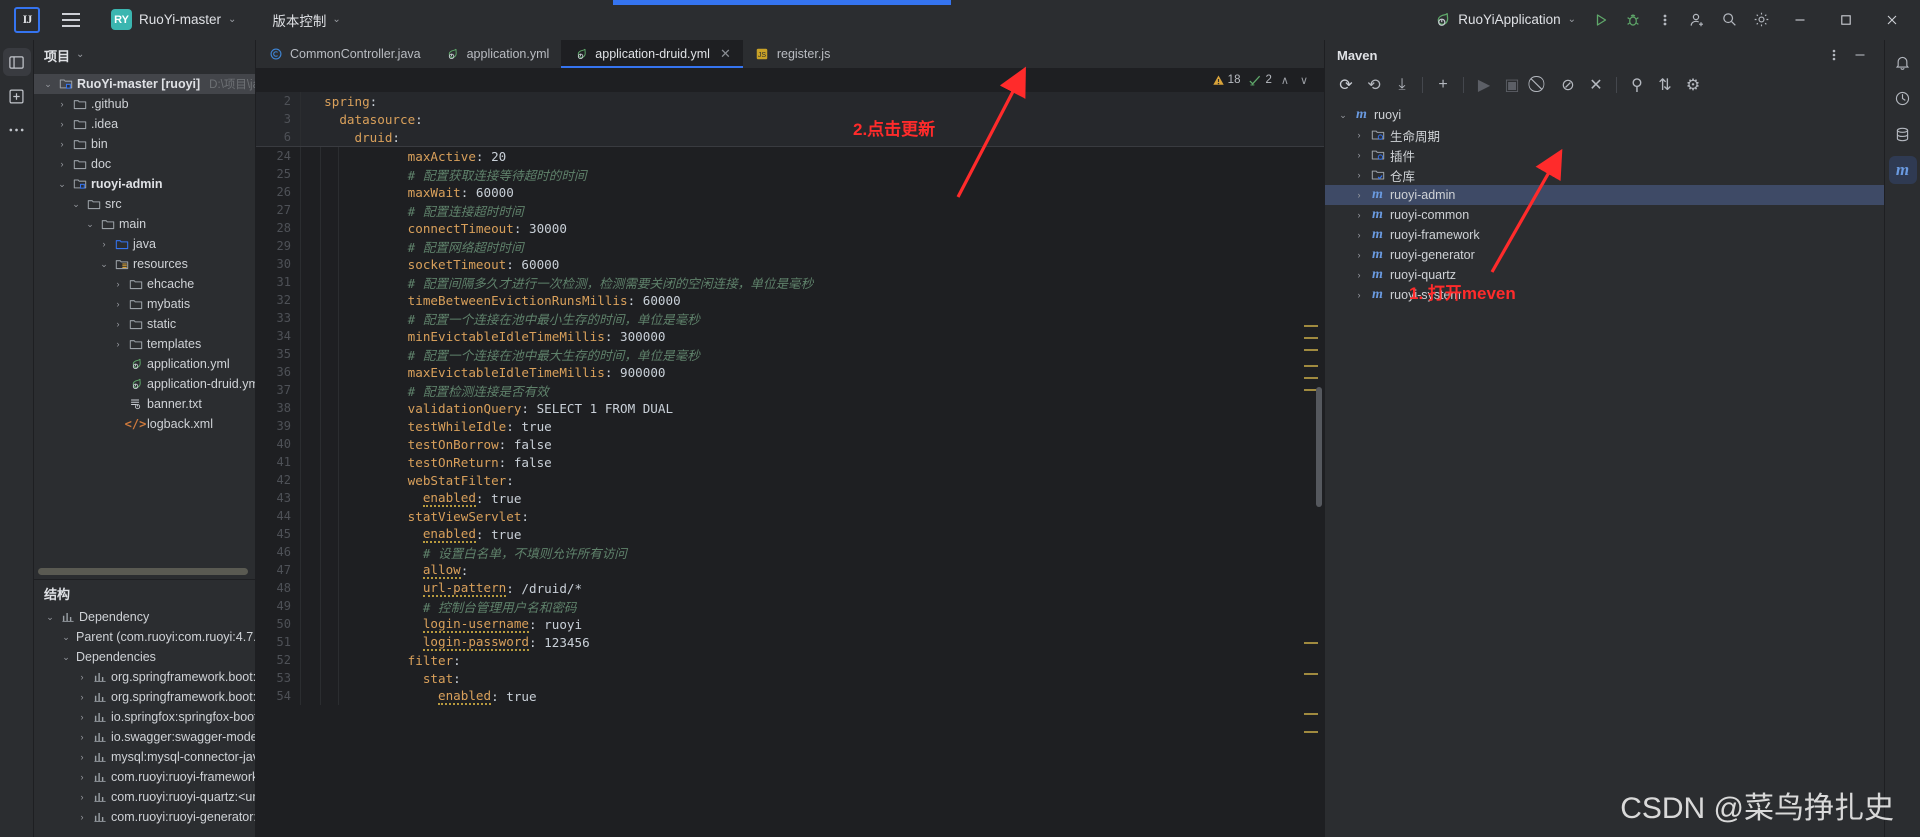 This screenshot has height=837, width=1920. I want to click on code-line: 32 timeBetweenEvictionRunsMillis: 60000, so click(790, 300).